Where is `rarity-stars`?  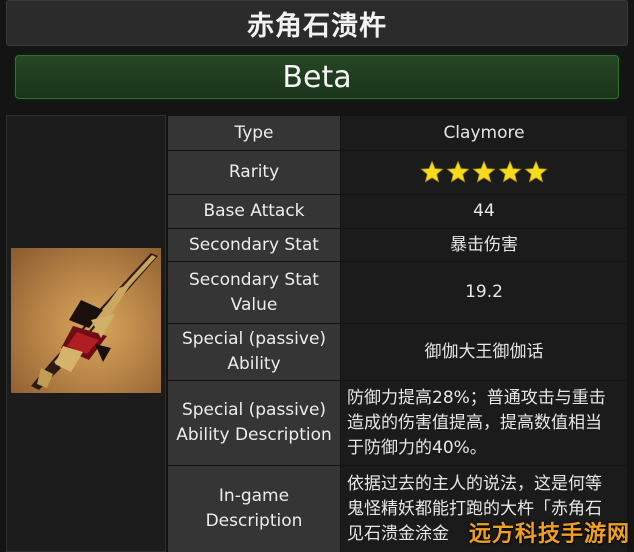 rarity-stars is located at coordinates (484, 172).